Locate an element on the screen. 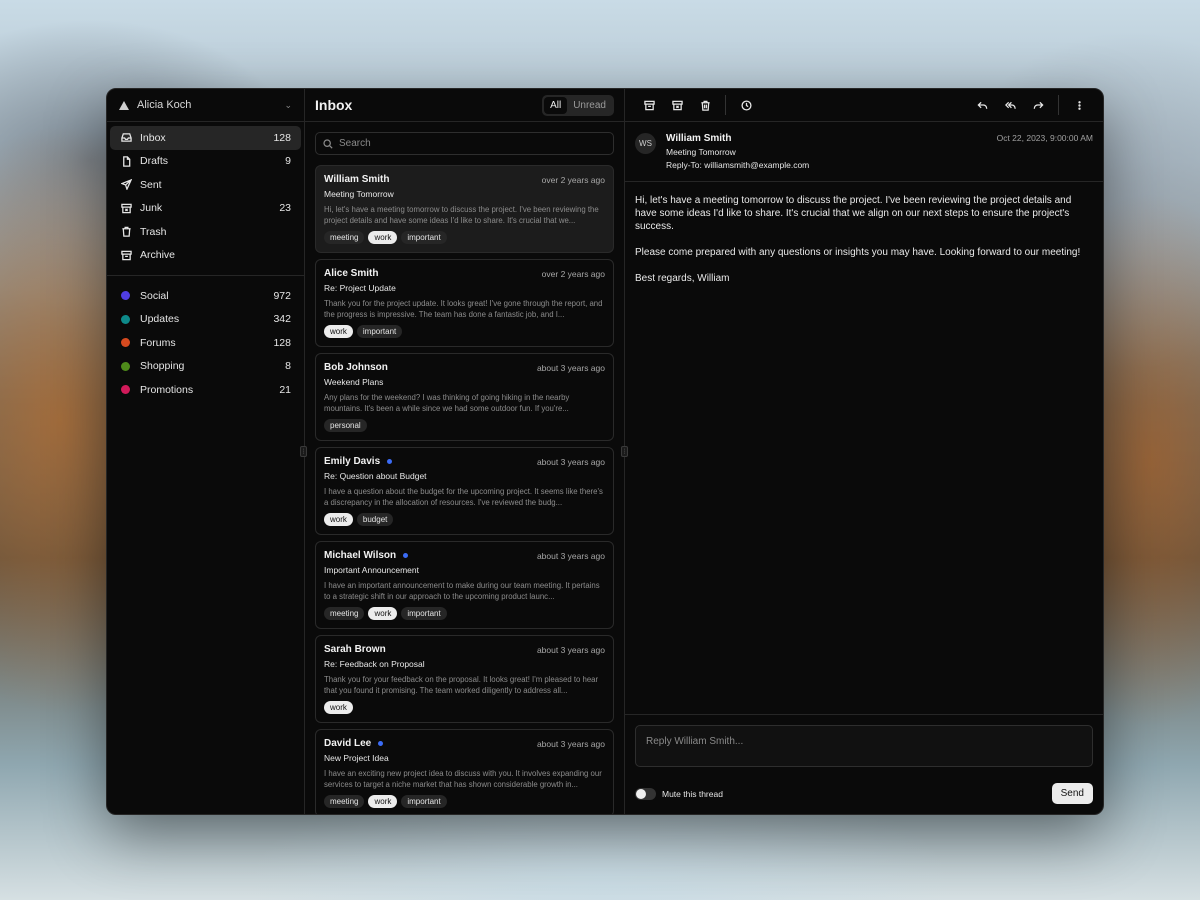  more-options-button is located at coordinates (1079, 105).